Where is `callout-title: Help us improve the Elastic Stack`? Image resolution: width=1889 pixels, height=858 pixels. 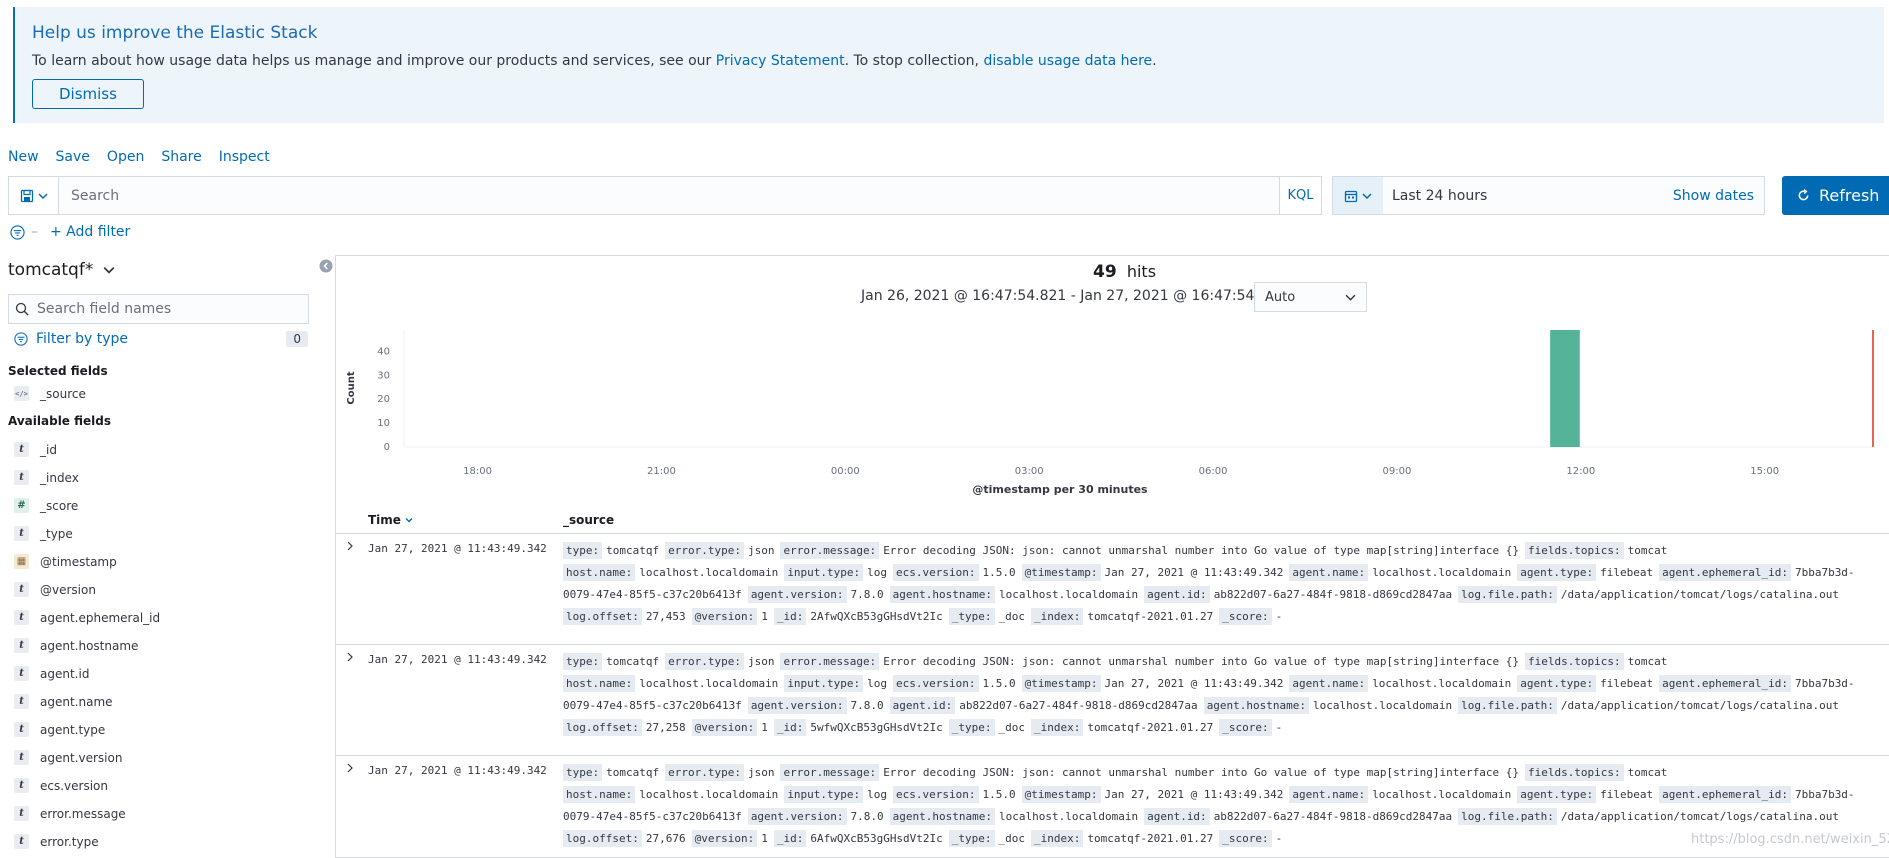
callout-title: Help us improve the Elastic Stack is located at coordinates (175, 33).